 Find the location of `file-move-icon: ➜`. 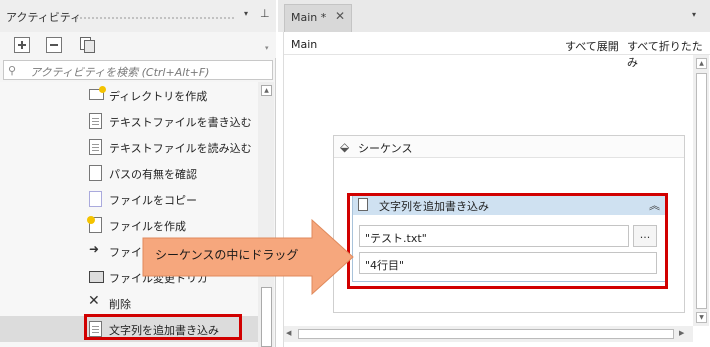

file-move-icon: ➜ is located at coordinates (94, 249).